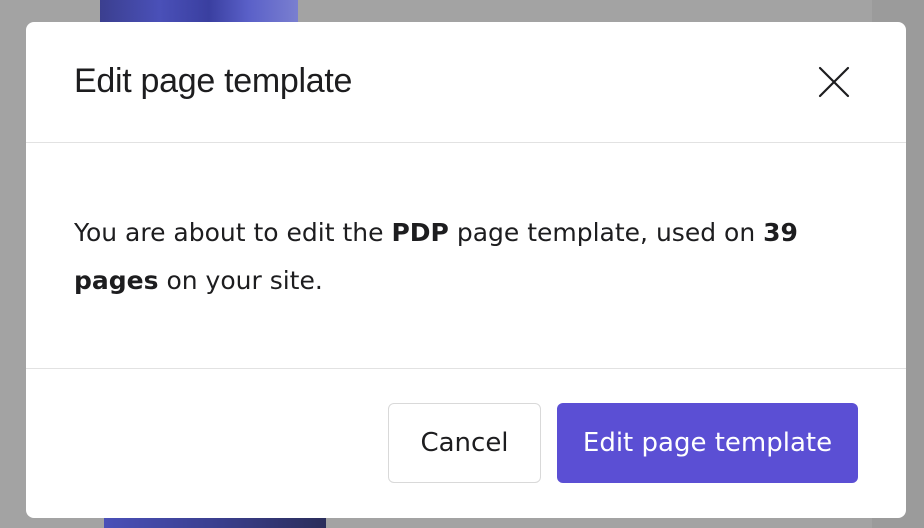 The height and width of the screenshot is (528, 924). What do you see at coordinates (707, 443) in the screenshot?
I see `edit-page-template-button: Edit page template` at bounding box center [707, 443].